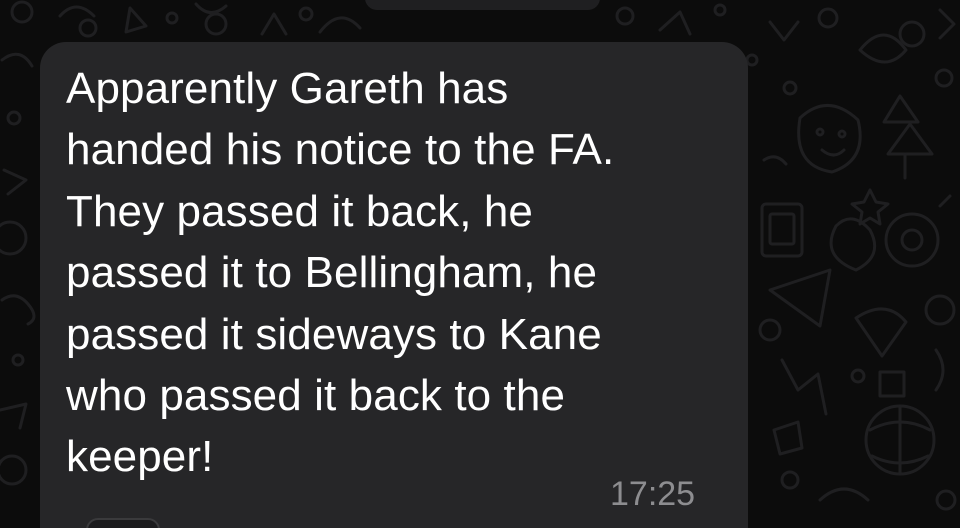 This screenshot has width=960, height=528. What do you see at coordinates (482, 5) in the screenshot?
I see `previous-message-edge` at bounding box center [482, 5].